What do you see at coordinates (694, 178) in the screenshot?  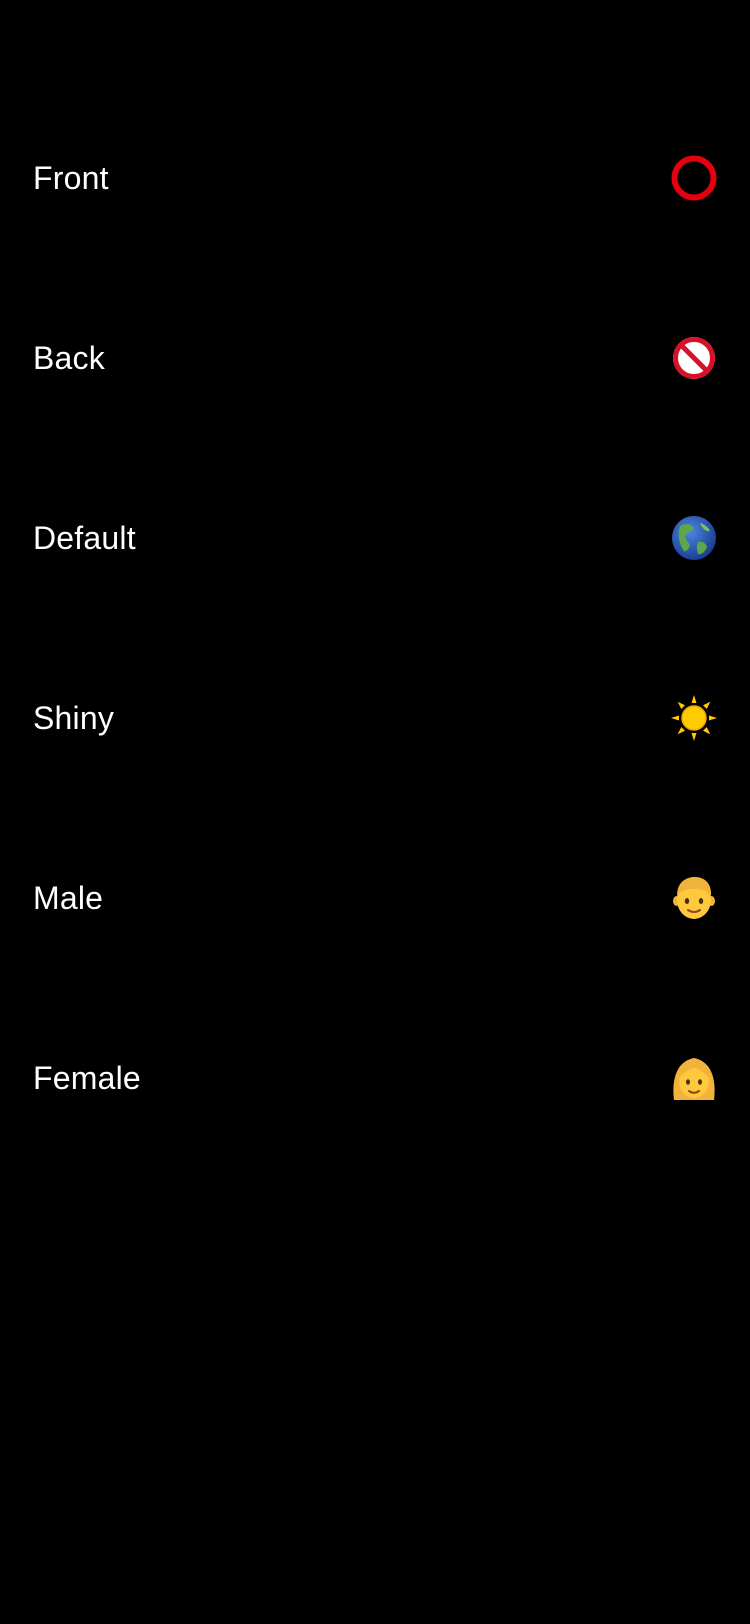 I see `red-circle-icon` at bounding box center [694, 178].